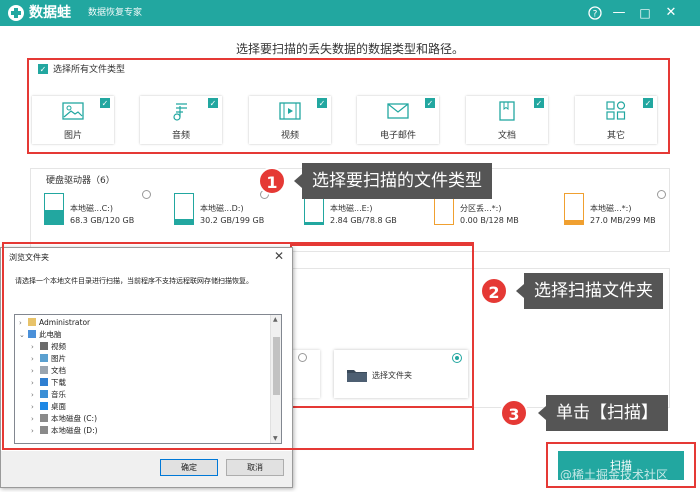  I want to click on drive-other: 本地磁...*:) 27.0 MB/299 MB, so click(619, 213).